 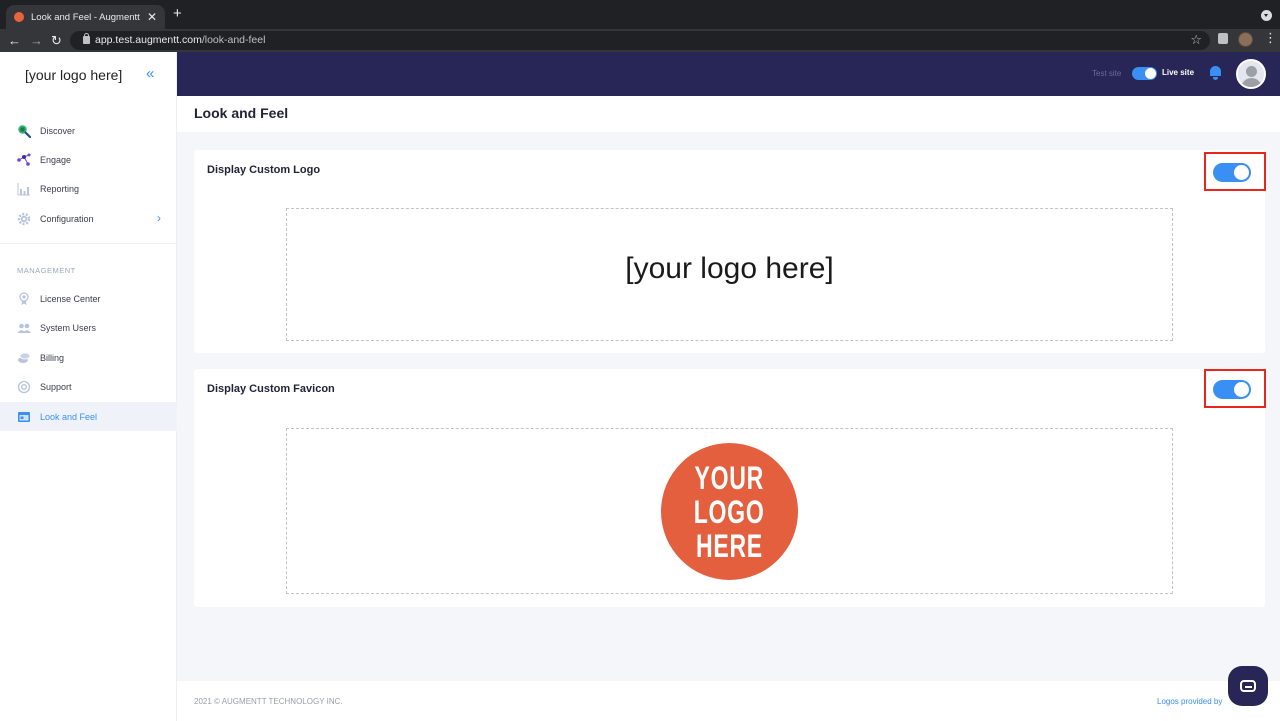 What do you see at coordinates (1144, 73) in the screenshot?
I see `site-environment-toggle` at bounding box center [1144, 73].